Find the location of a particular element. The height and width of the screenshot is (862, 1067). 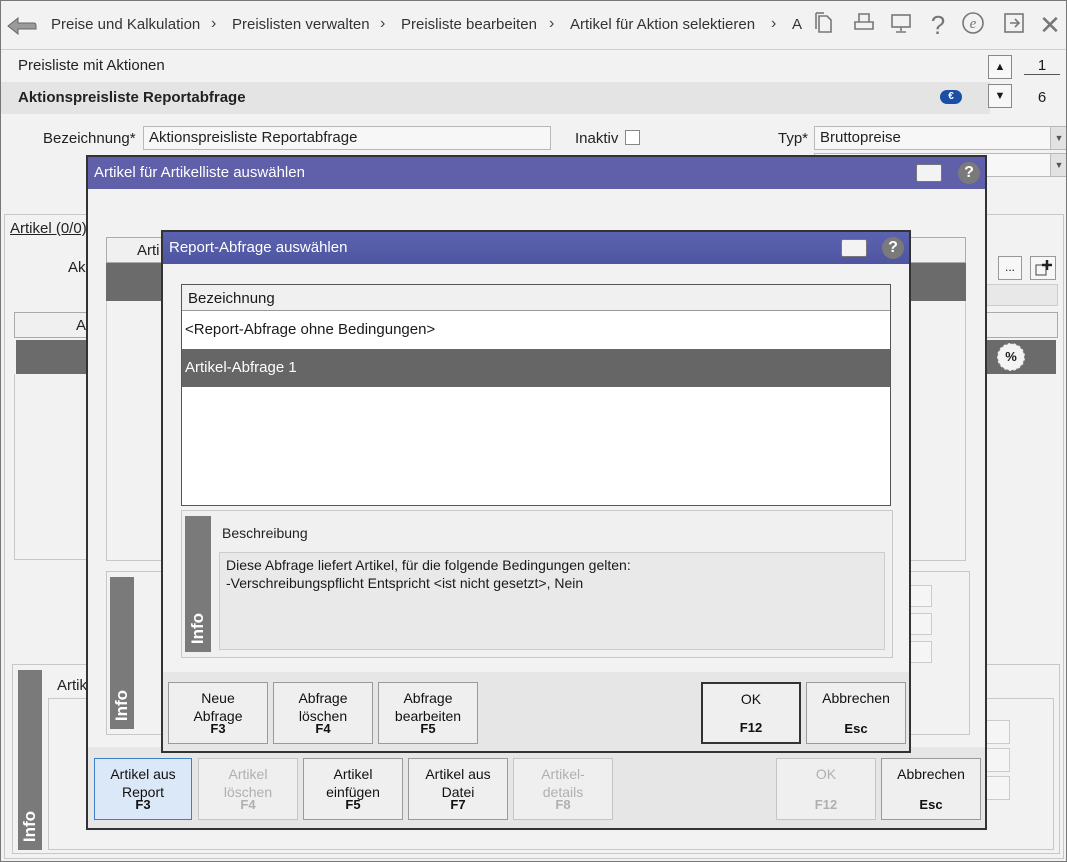

list-item: <Report-Abfrage ohne Bedingungen> is located at coordinates (536, 330).